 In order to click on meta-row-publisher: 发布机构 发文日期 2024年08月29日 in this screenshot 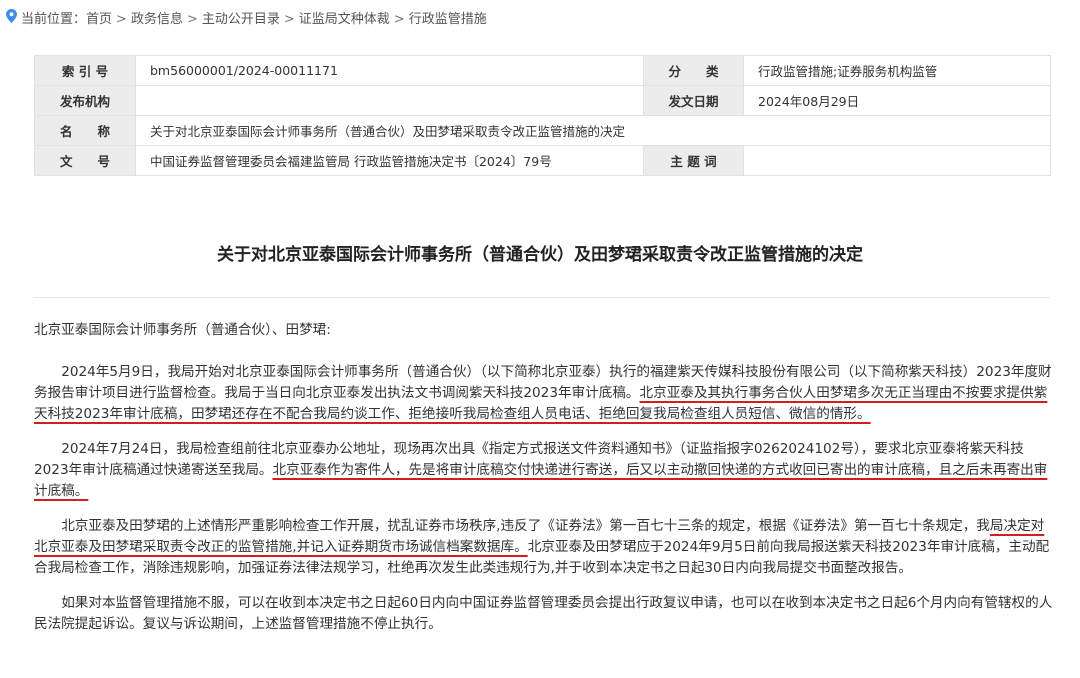, I will do `click(542, 100)`.